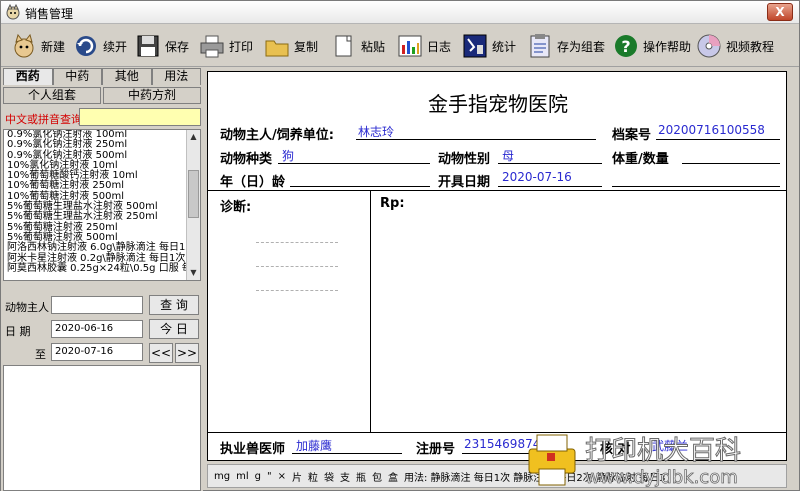 The width and height of the screenshot is (800, 491). I want to click on species-value: 狗, so click(288, 155).